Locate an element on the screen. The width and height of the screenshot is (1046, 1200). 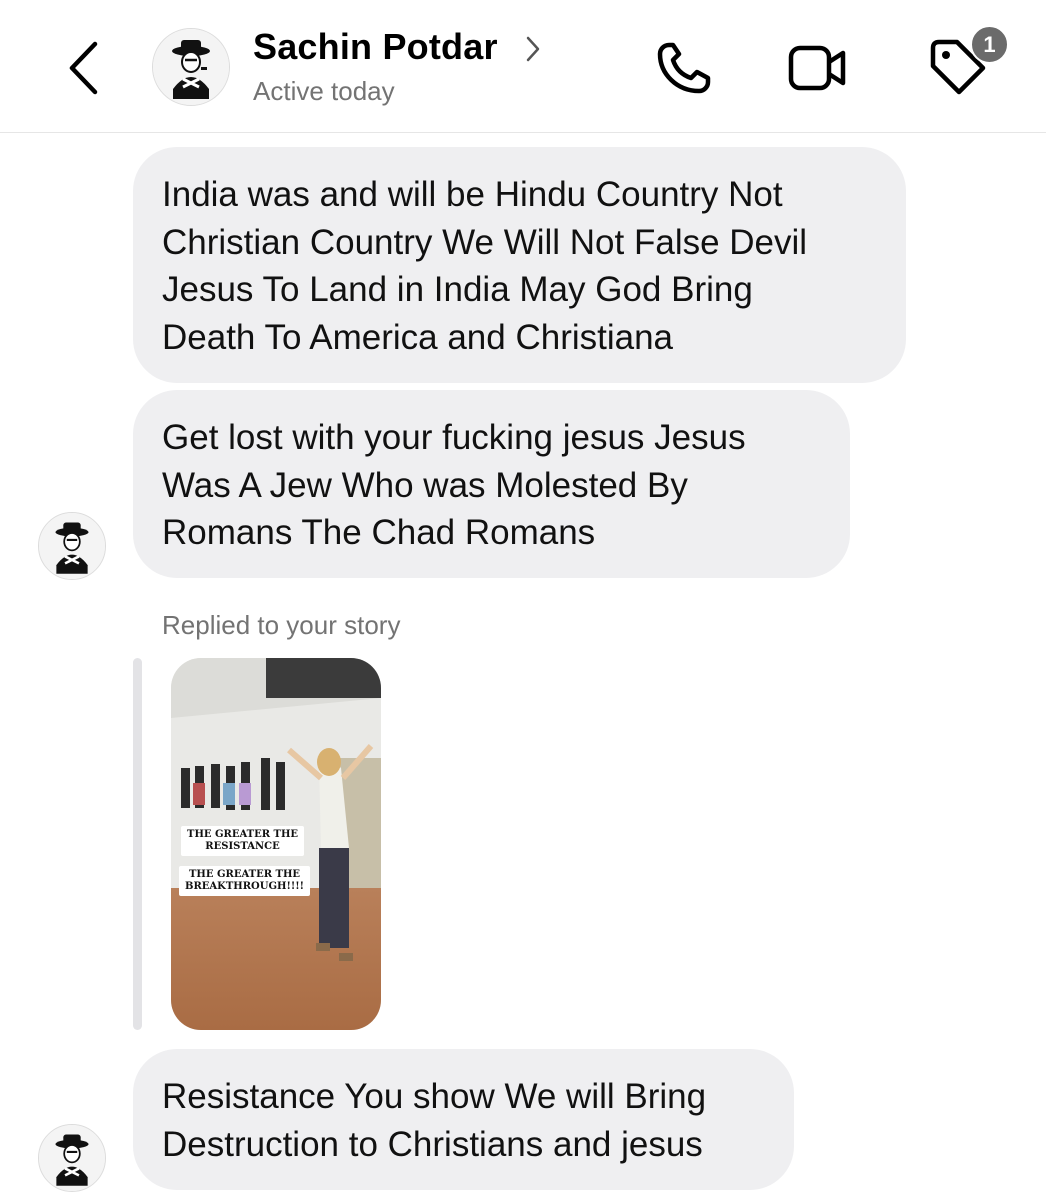
reply-indicator-bar is located at coordinates (137, 844).